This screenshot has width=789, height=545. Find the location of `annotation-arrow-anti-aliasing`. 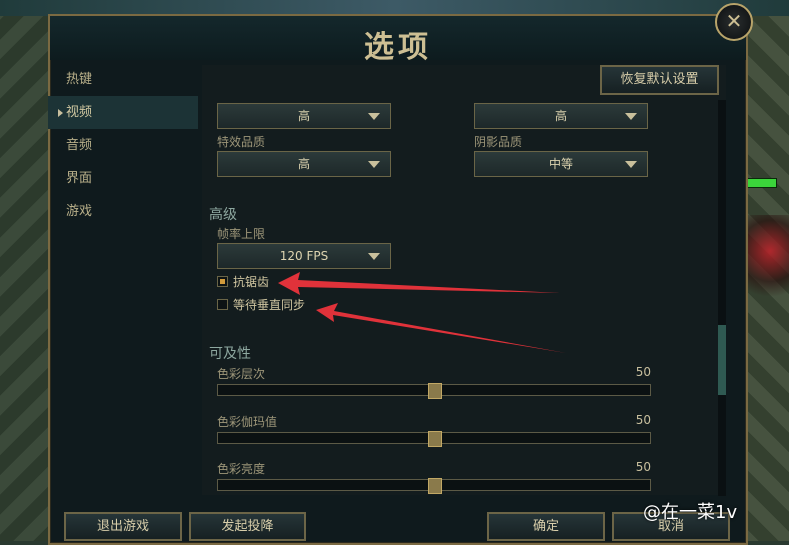

annotation-arrow-anti-aliasing is located at coordinates (419, 283).